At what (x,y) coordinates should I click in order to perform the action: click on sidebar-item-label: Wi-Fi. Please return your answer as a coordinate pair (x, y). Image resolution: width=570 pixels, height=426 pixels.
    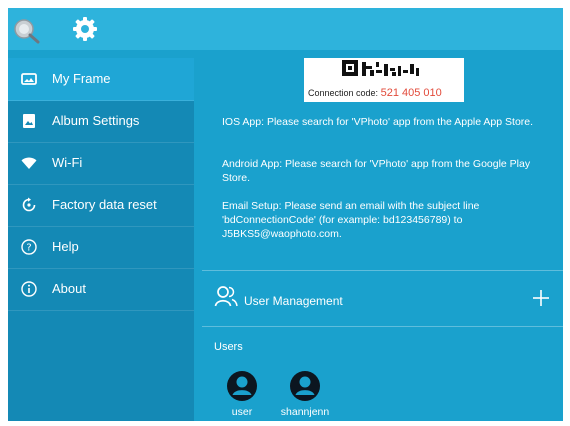
    Looking at the image, I should click on (67, 162).